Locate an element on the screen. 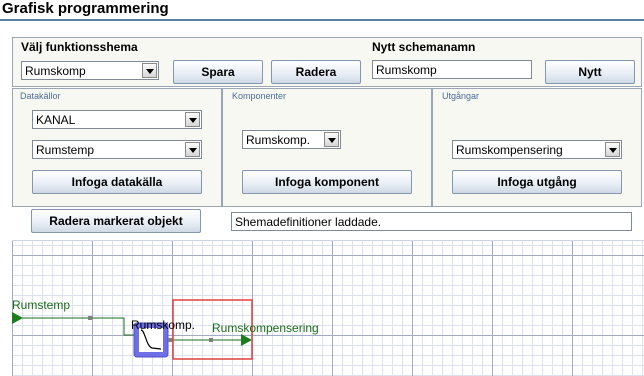  source-value: Rumstemp is located at coordinates (65, 150).